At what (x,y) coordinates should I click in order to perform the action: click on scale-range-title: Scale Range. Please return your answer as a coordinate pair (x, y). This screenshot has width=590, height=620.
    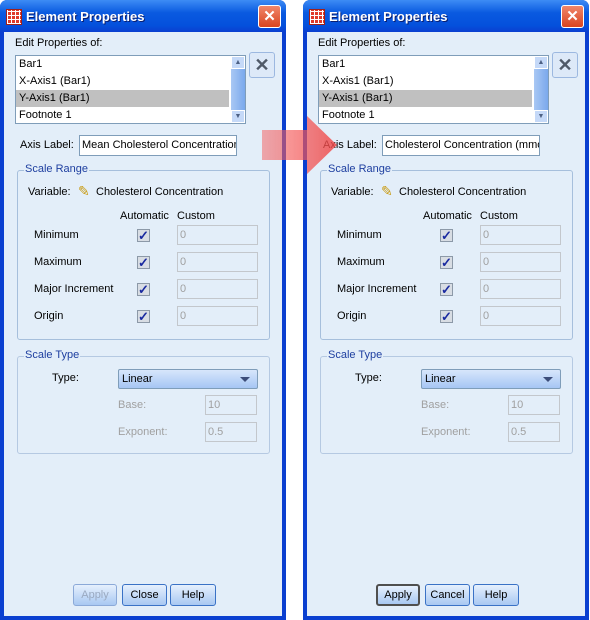
    Looking at the image, I should click on (56, 169).